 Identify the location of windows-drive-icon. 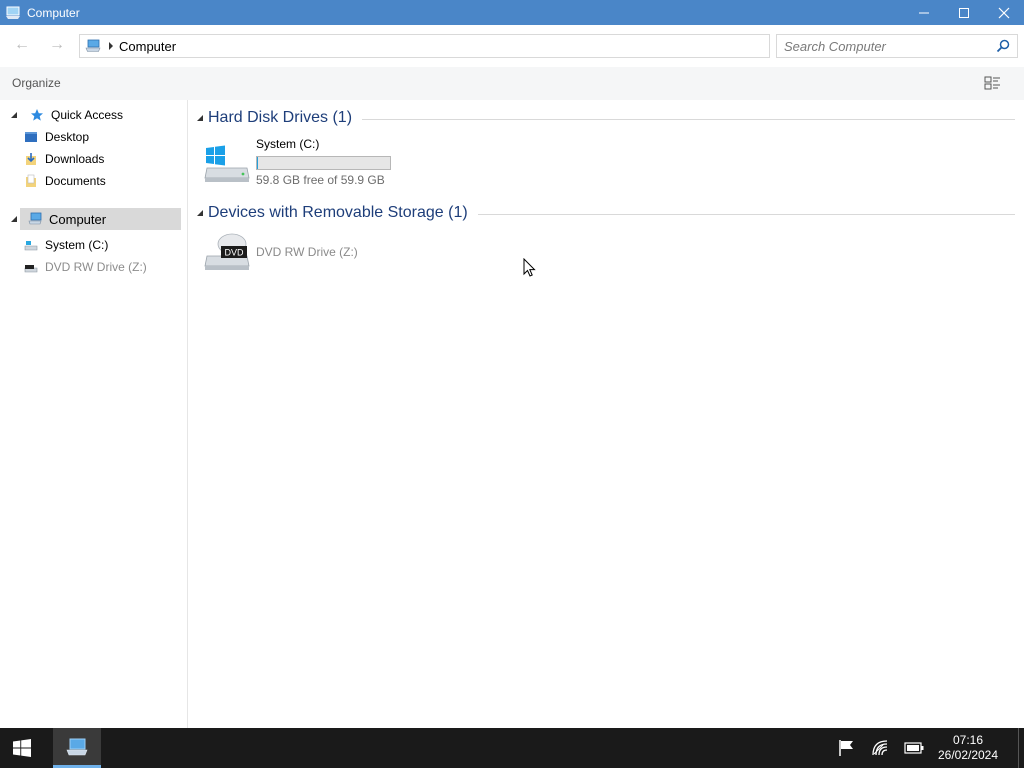
(227, 163).